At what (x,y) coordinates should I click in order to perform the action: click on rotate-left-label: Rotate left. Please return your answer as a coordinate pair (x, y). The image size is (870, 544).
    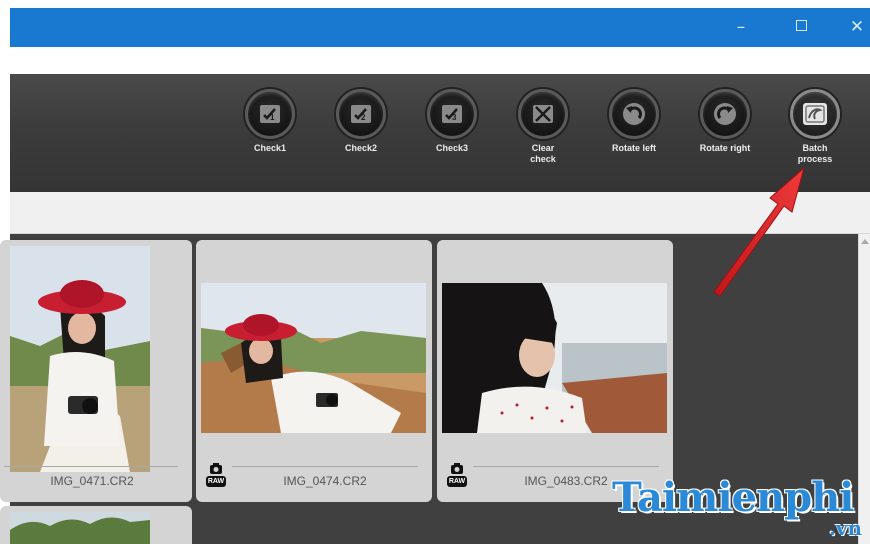
    Looking at the image, I should click on (633, 148).